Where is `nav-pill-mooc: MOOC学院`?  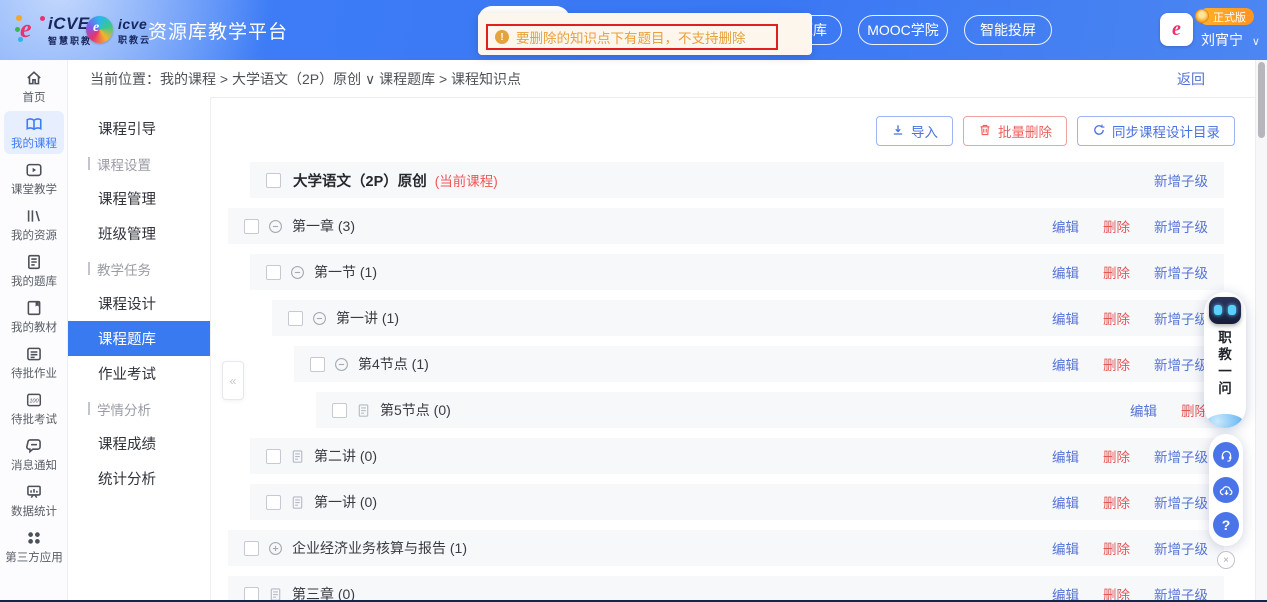 nav-pill-mooc: MOOC学院 is located at coordinates (903, 30).